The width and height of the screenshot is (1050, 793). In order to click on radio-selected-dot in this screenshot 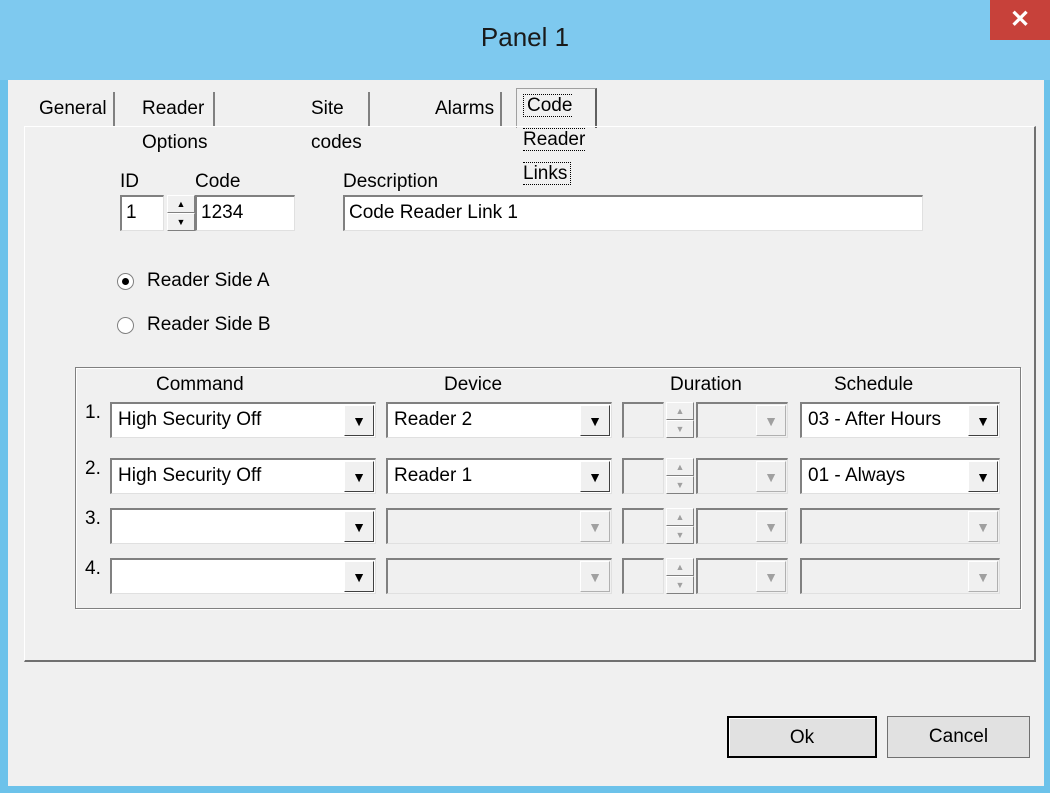, I will do `click(125, 281)`.